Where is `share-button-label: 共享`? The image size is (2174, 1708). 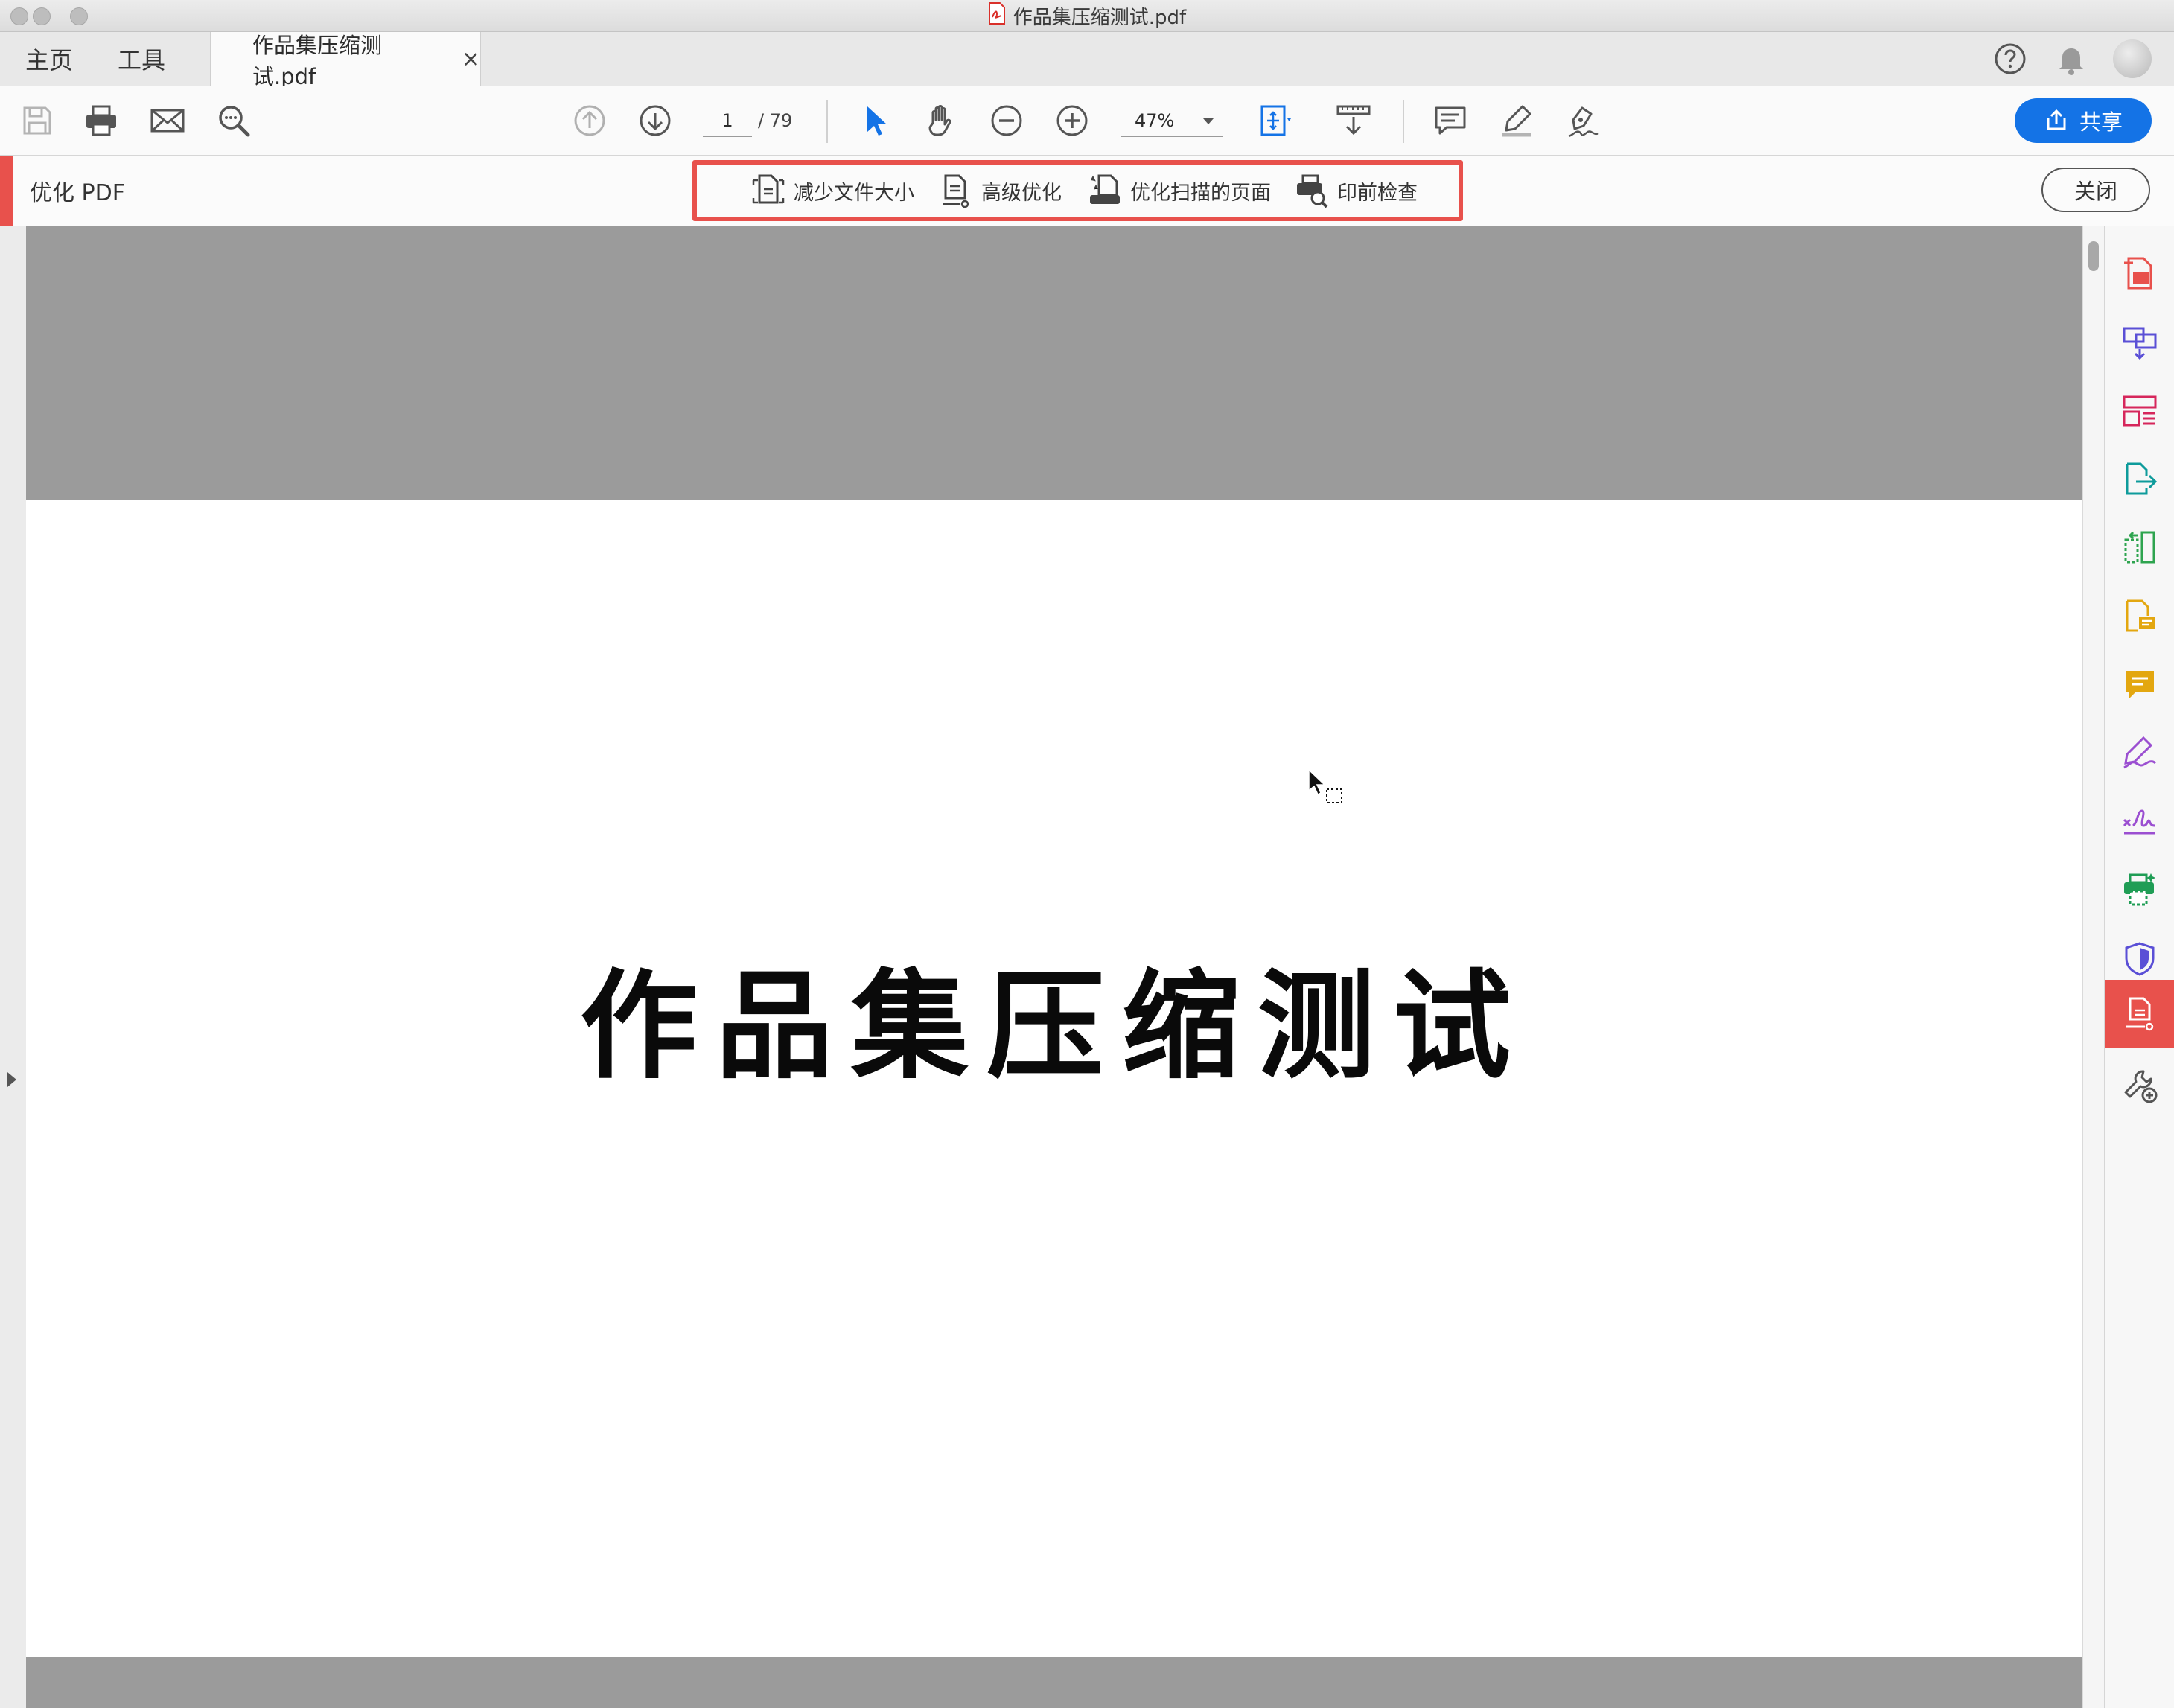
share-button-label: 共享 is located at coordinates (2101, 122).